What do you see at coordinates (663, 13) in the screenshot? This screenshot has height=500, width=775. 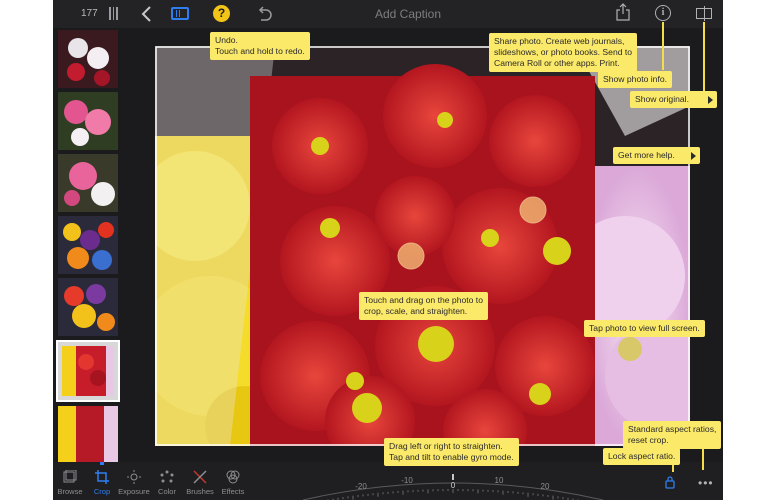 I see `info-icon: i` at bounding box center [663, 13].